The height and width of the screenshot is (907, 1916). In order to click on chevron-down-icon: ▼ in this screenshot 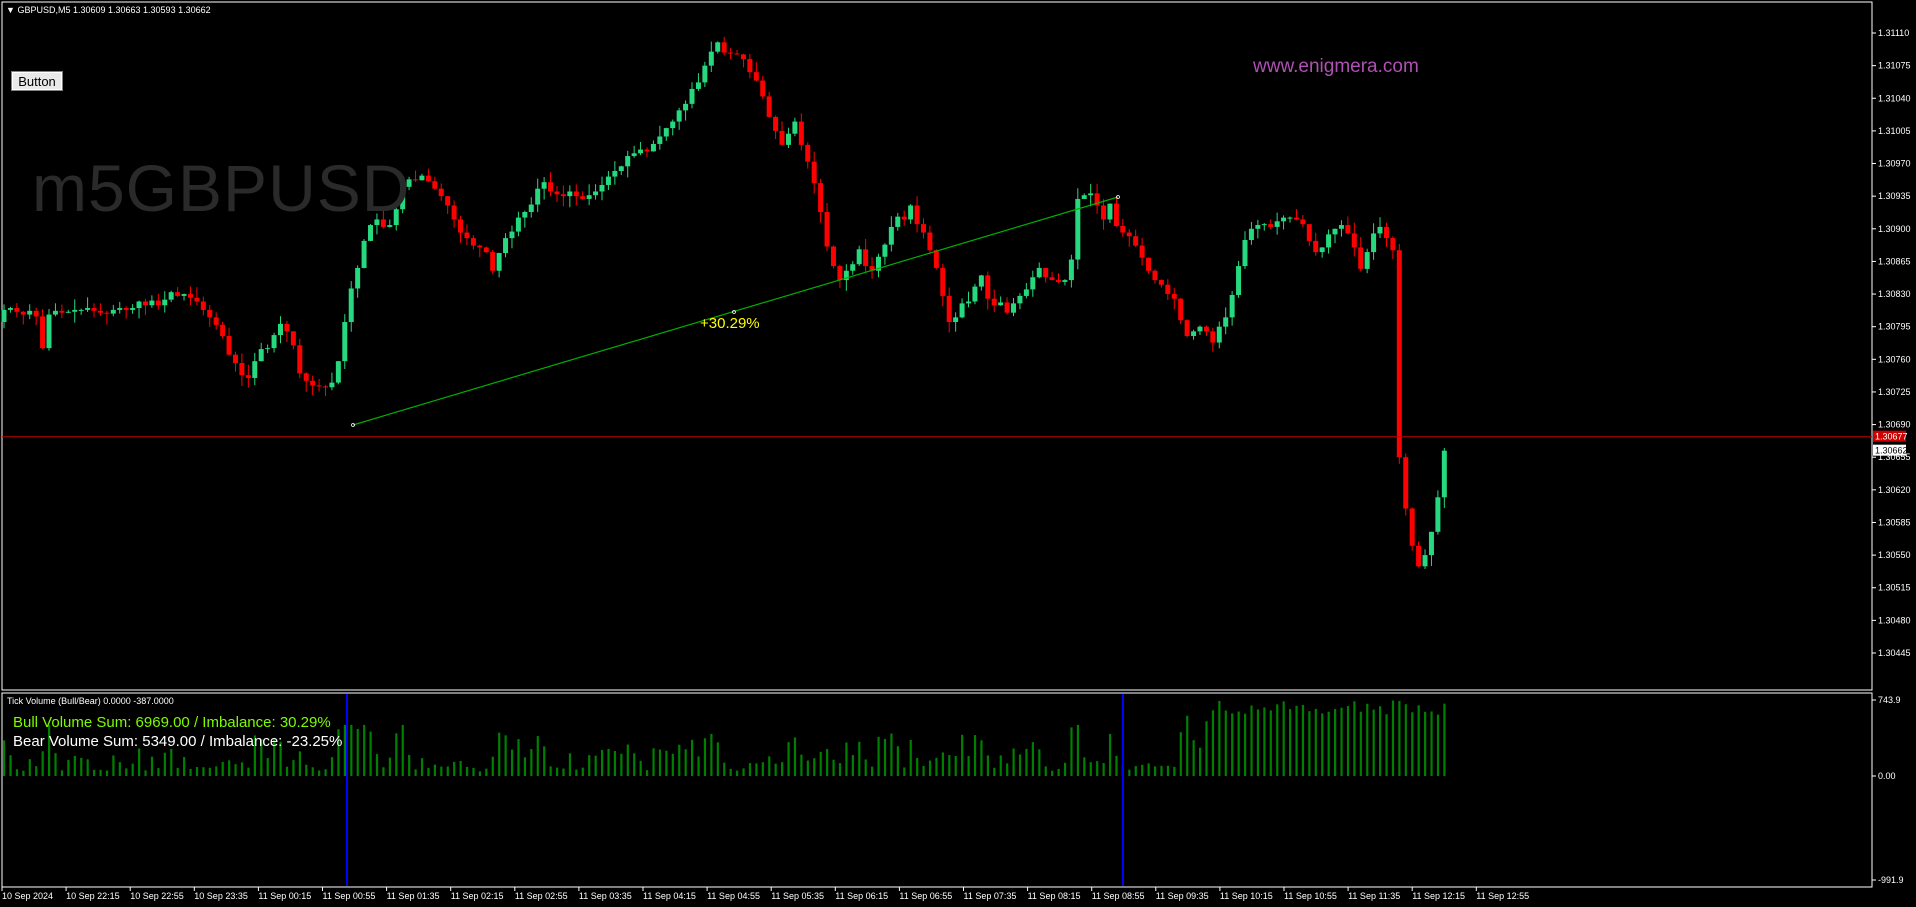, I will do `click(10, 10)`.